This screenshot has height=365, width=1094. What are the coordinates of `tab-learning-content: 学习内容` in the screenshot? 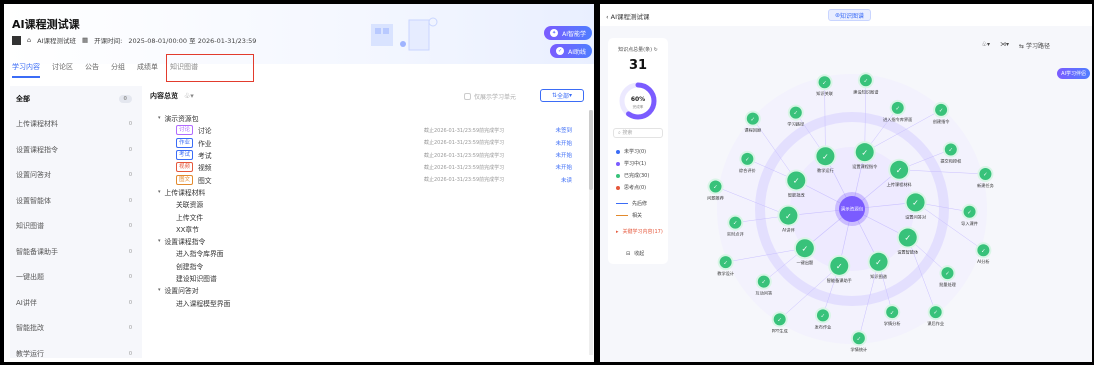 It's located at (26, 70).